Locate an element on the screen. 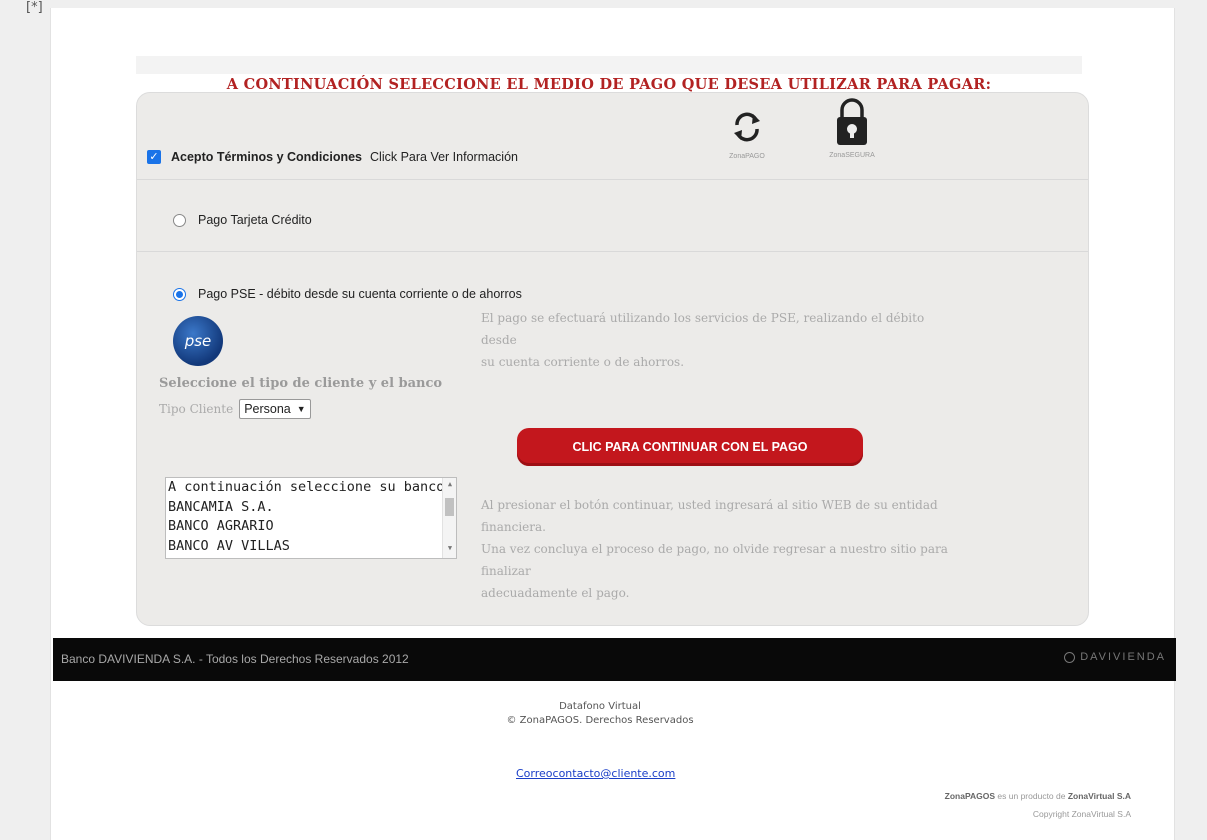  bank-option: BANCAMIA S.A. is located at coordinates (311, 508).